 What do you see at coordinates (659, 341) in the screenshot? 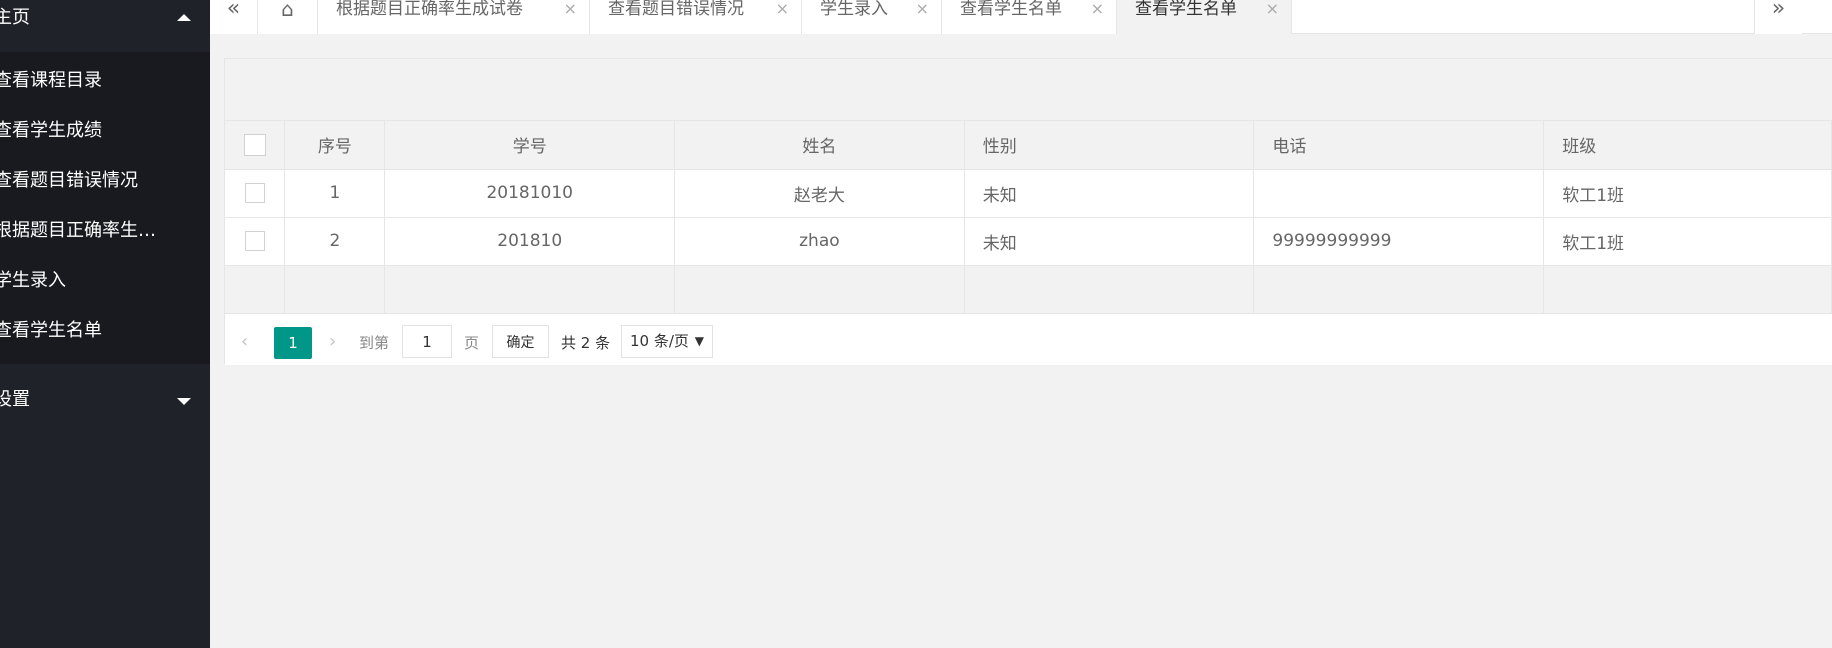
I see `page-size-value: 10 条/页` at bounding box center [659, 341].